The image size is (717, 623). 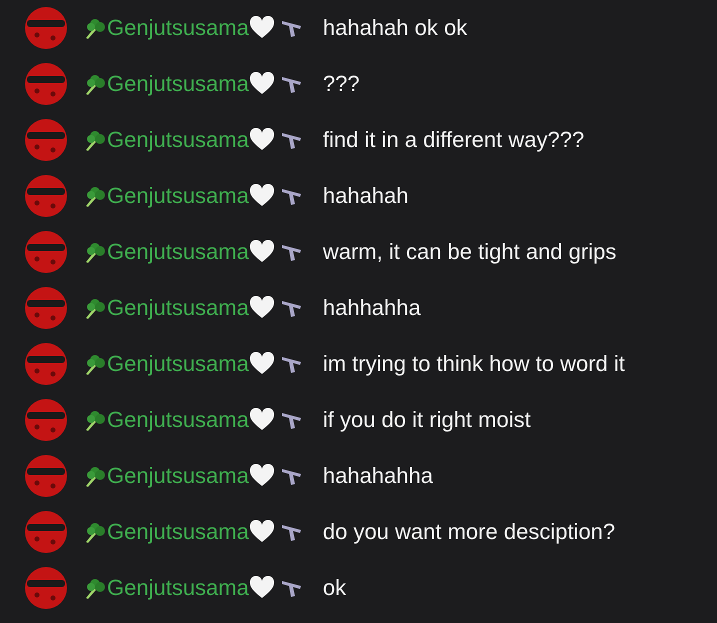 What do you see at coordinates (341, 84) in the screenshot?
I see `message-text: ???` at bounding box center [341, 84].